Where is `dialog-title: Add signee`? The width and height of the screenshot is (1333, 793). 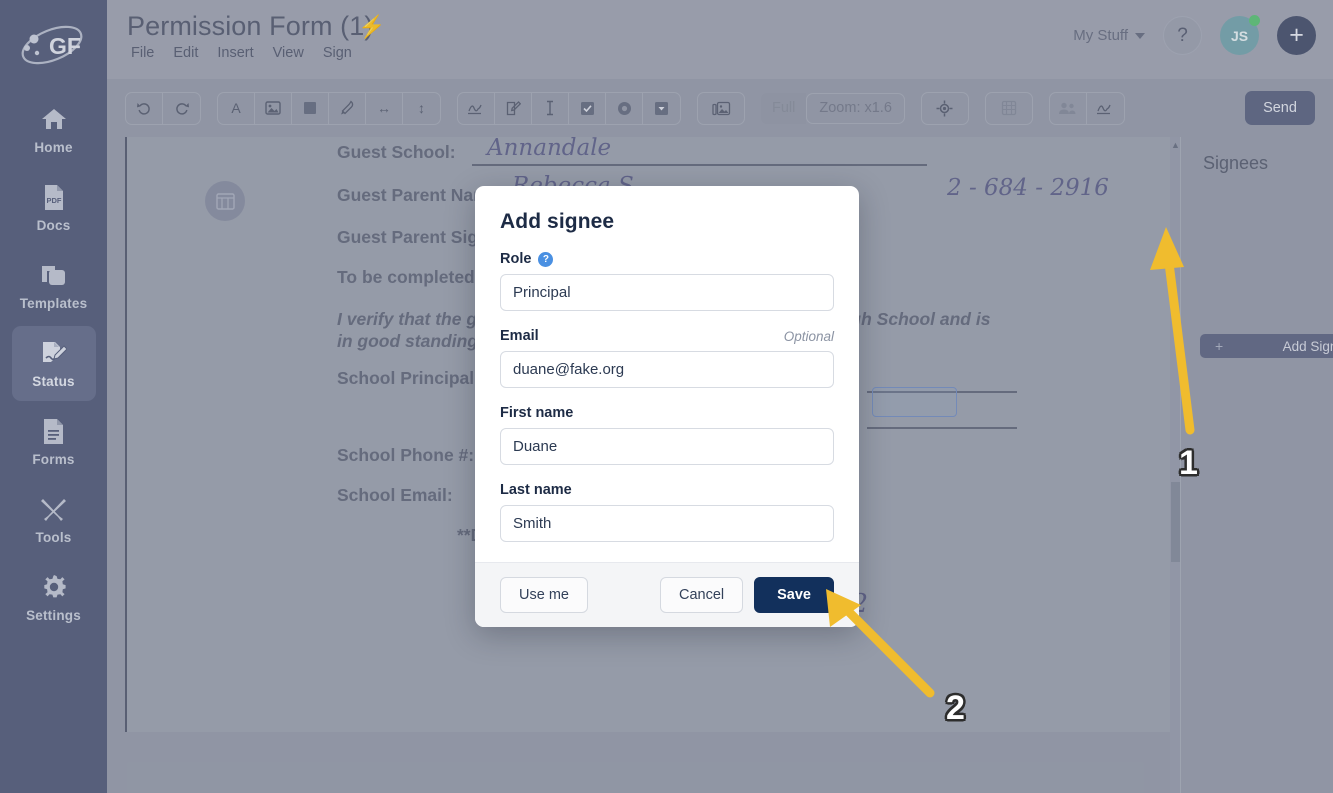 dialog-title: Add signee is located at coordinates (557, 221).